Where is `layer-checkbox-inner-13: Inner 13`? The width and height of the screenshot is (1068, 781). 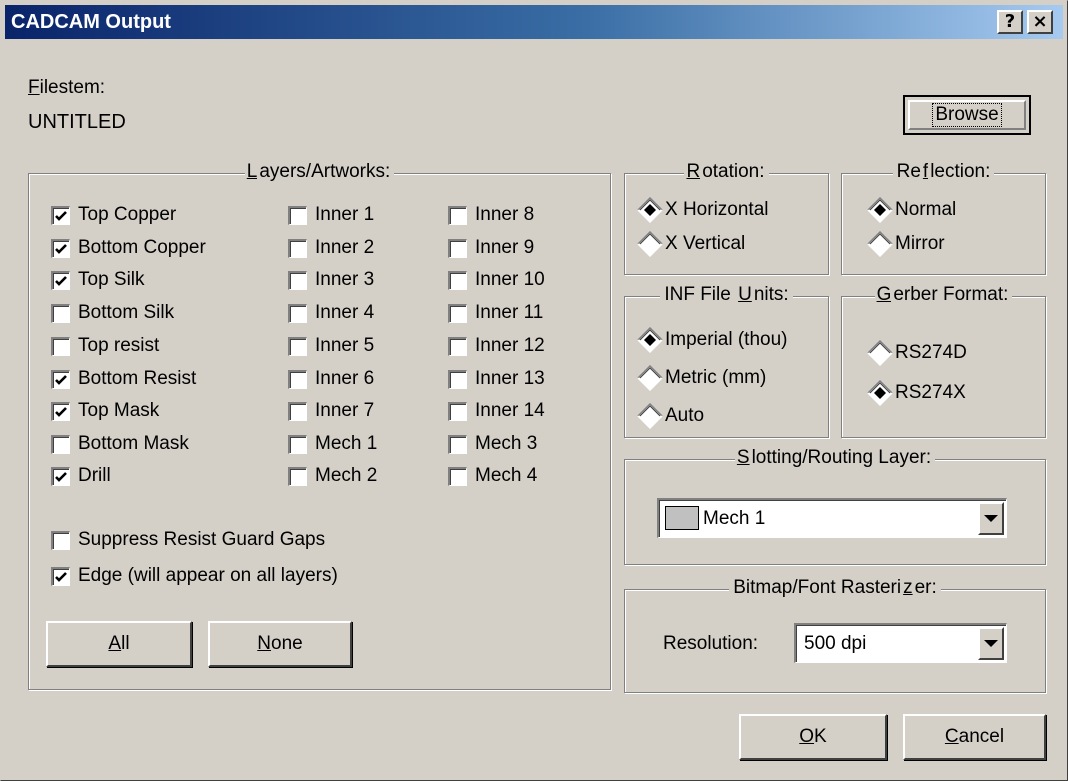
layer-checkbox-inner-13: Inner 13 is located at coordinates (496, 379).